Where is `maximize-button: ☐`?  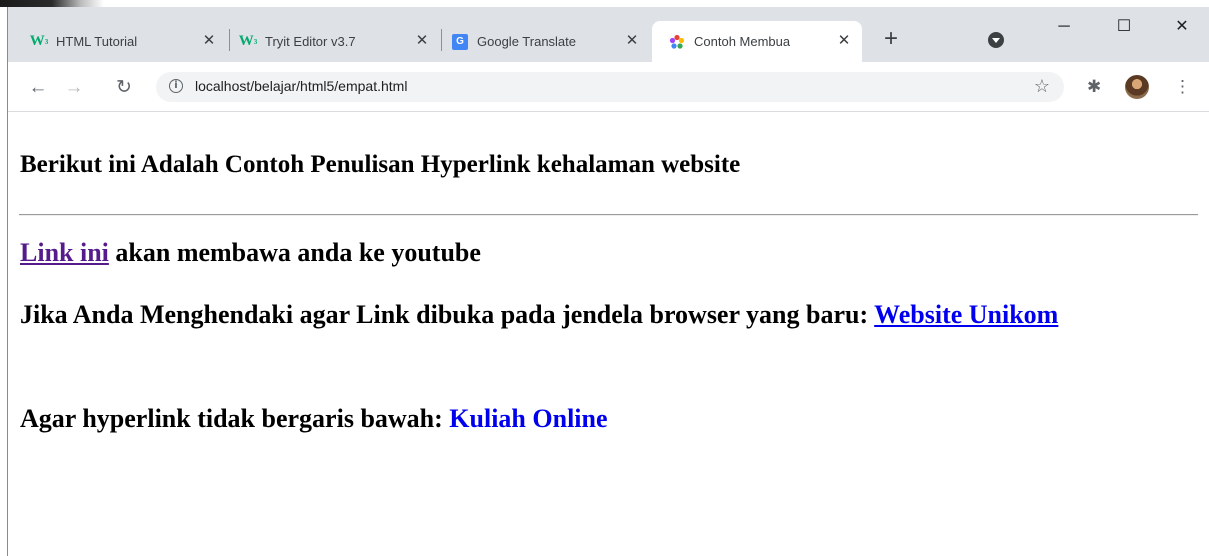 maximize-button: ☐ is located at coordinates (1124, 27).